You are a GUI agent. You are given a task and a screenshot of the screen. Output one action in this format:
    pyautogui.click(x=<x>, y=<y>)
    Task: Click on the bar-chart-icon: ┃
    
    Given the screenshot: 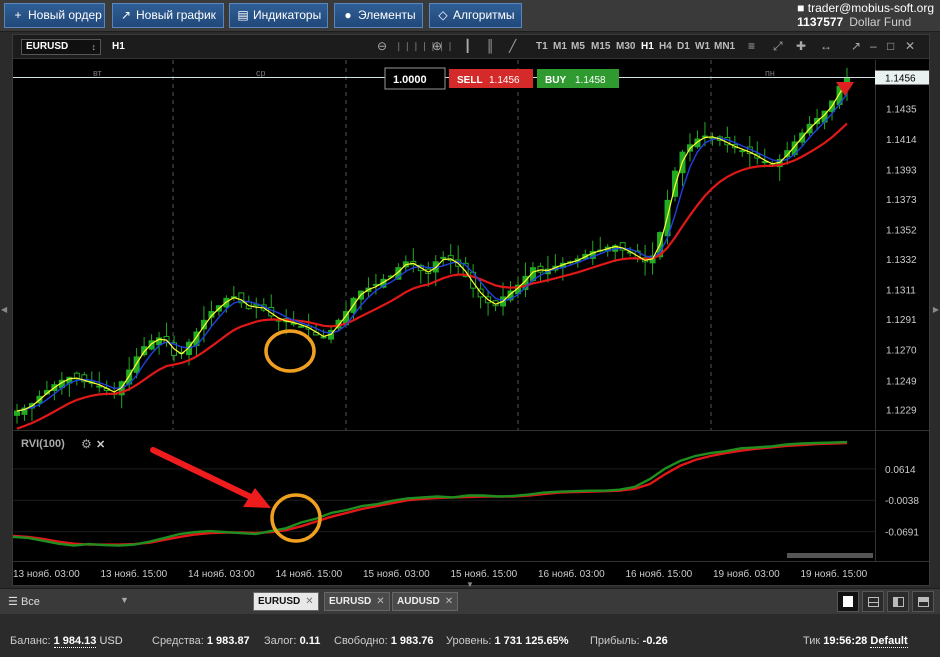 What is the action you would take?
    pyautogui.click(x=467, y=46)
    